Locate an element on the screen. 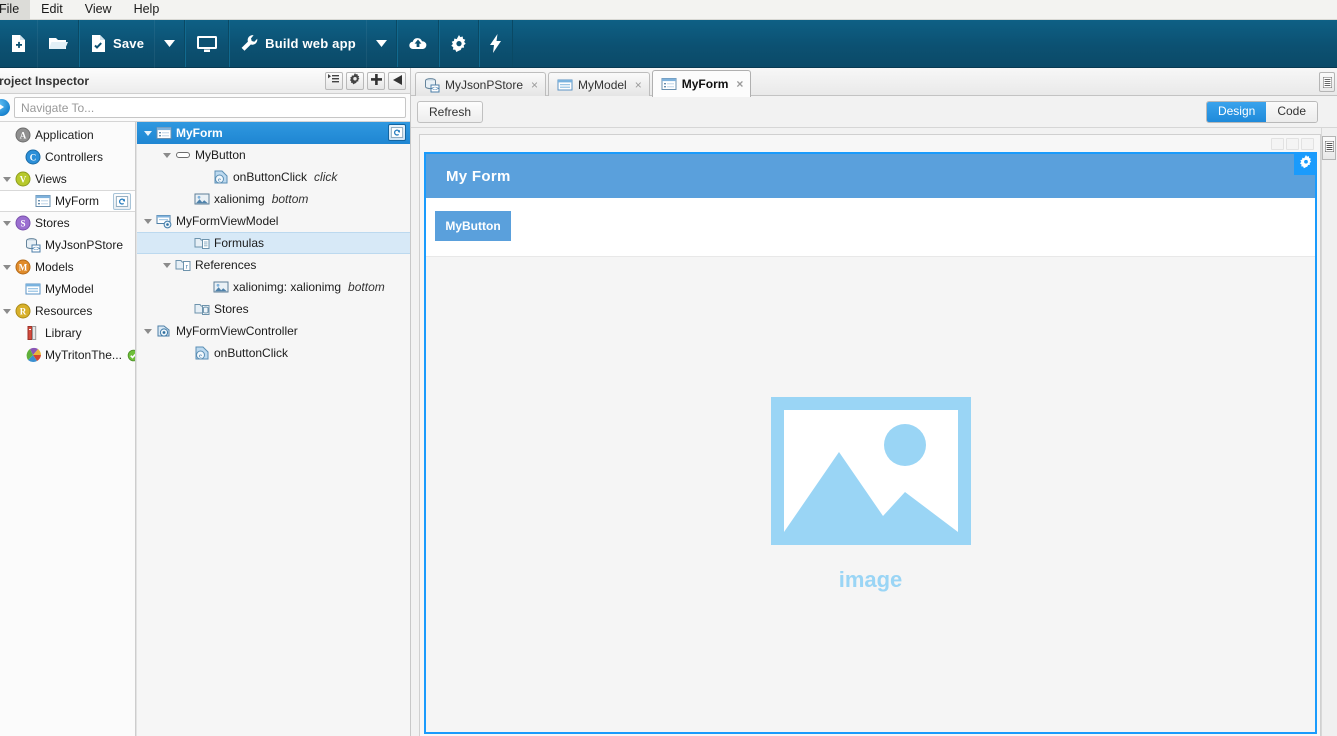  build-dropdown-button is located at coordinates (381, 44).